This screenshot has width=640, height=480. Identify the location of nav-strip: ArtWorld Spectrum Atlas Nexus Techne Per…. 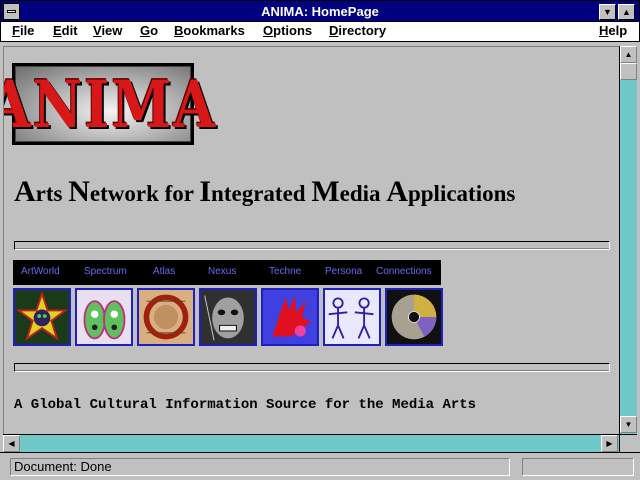
(227, 272).